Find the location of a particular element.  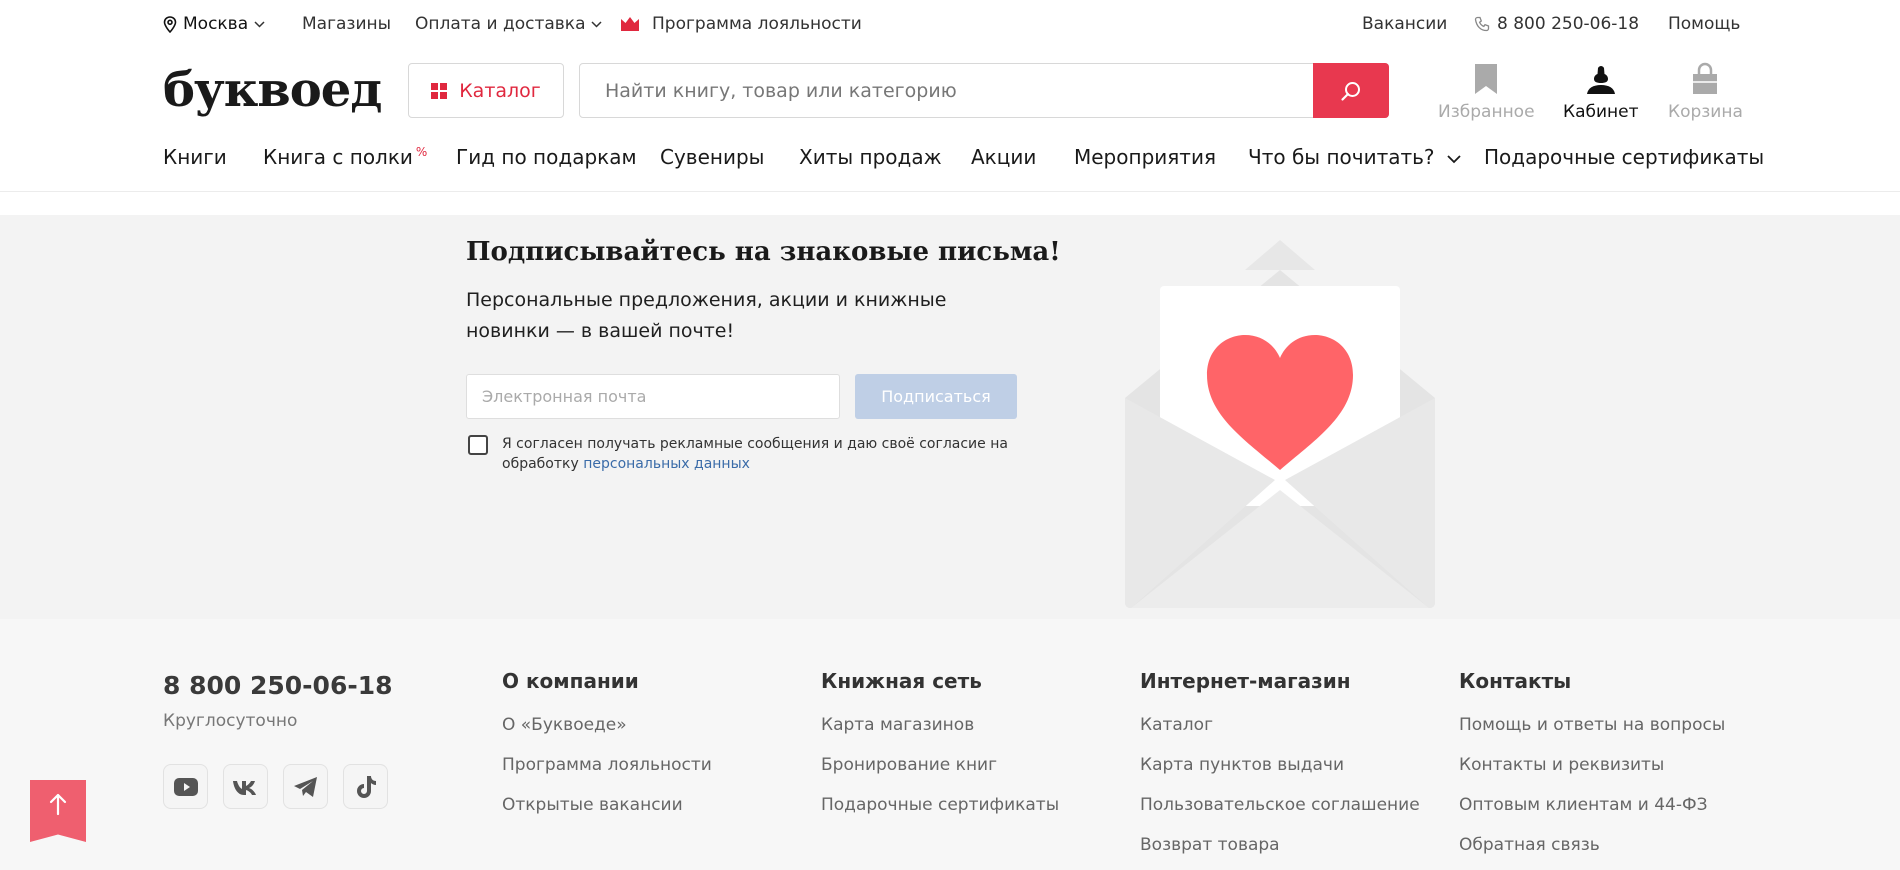

telegram-icon is located at coordinates (305, 786).